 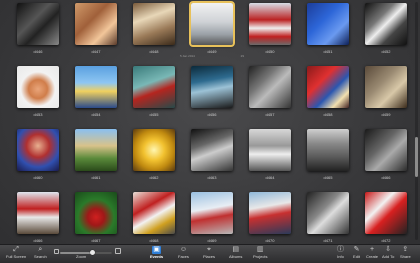 I want to click on event-tile: d457, so click(x=270, y=94).